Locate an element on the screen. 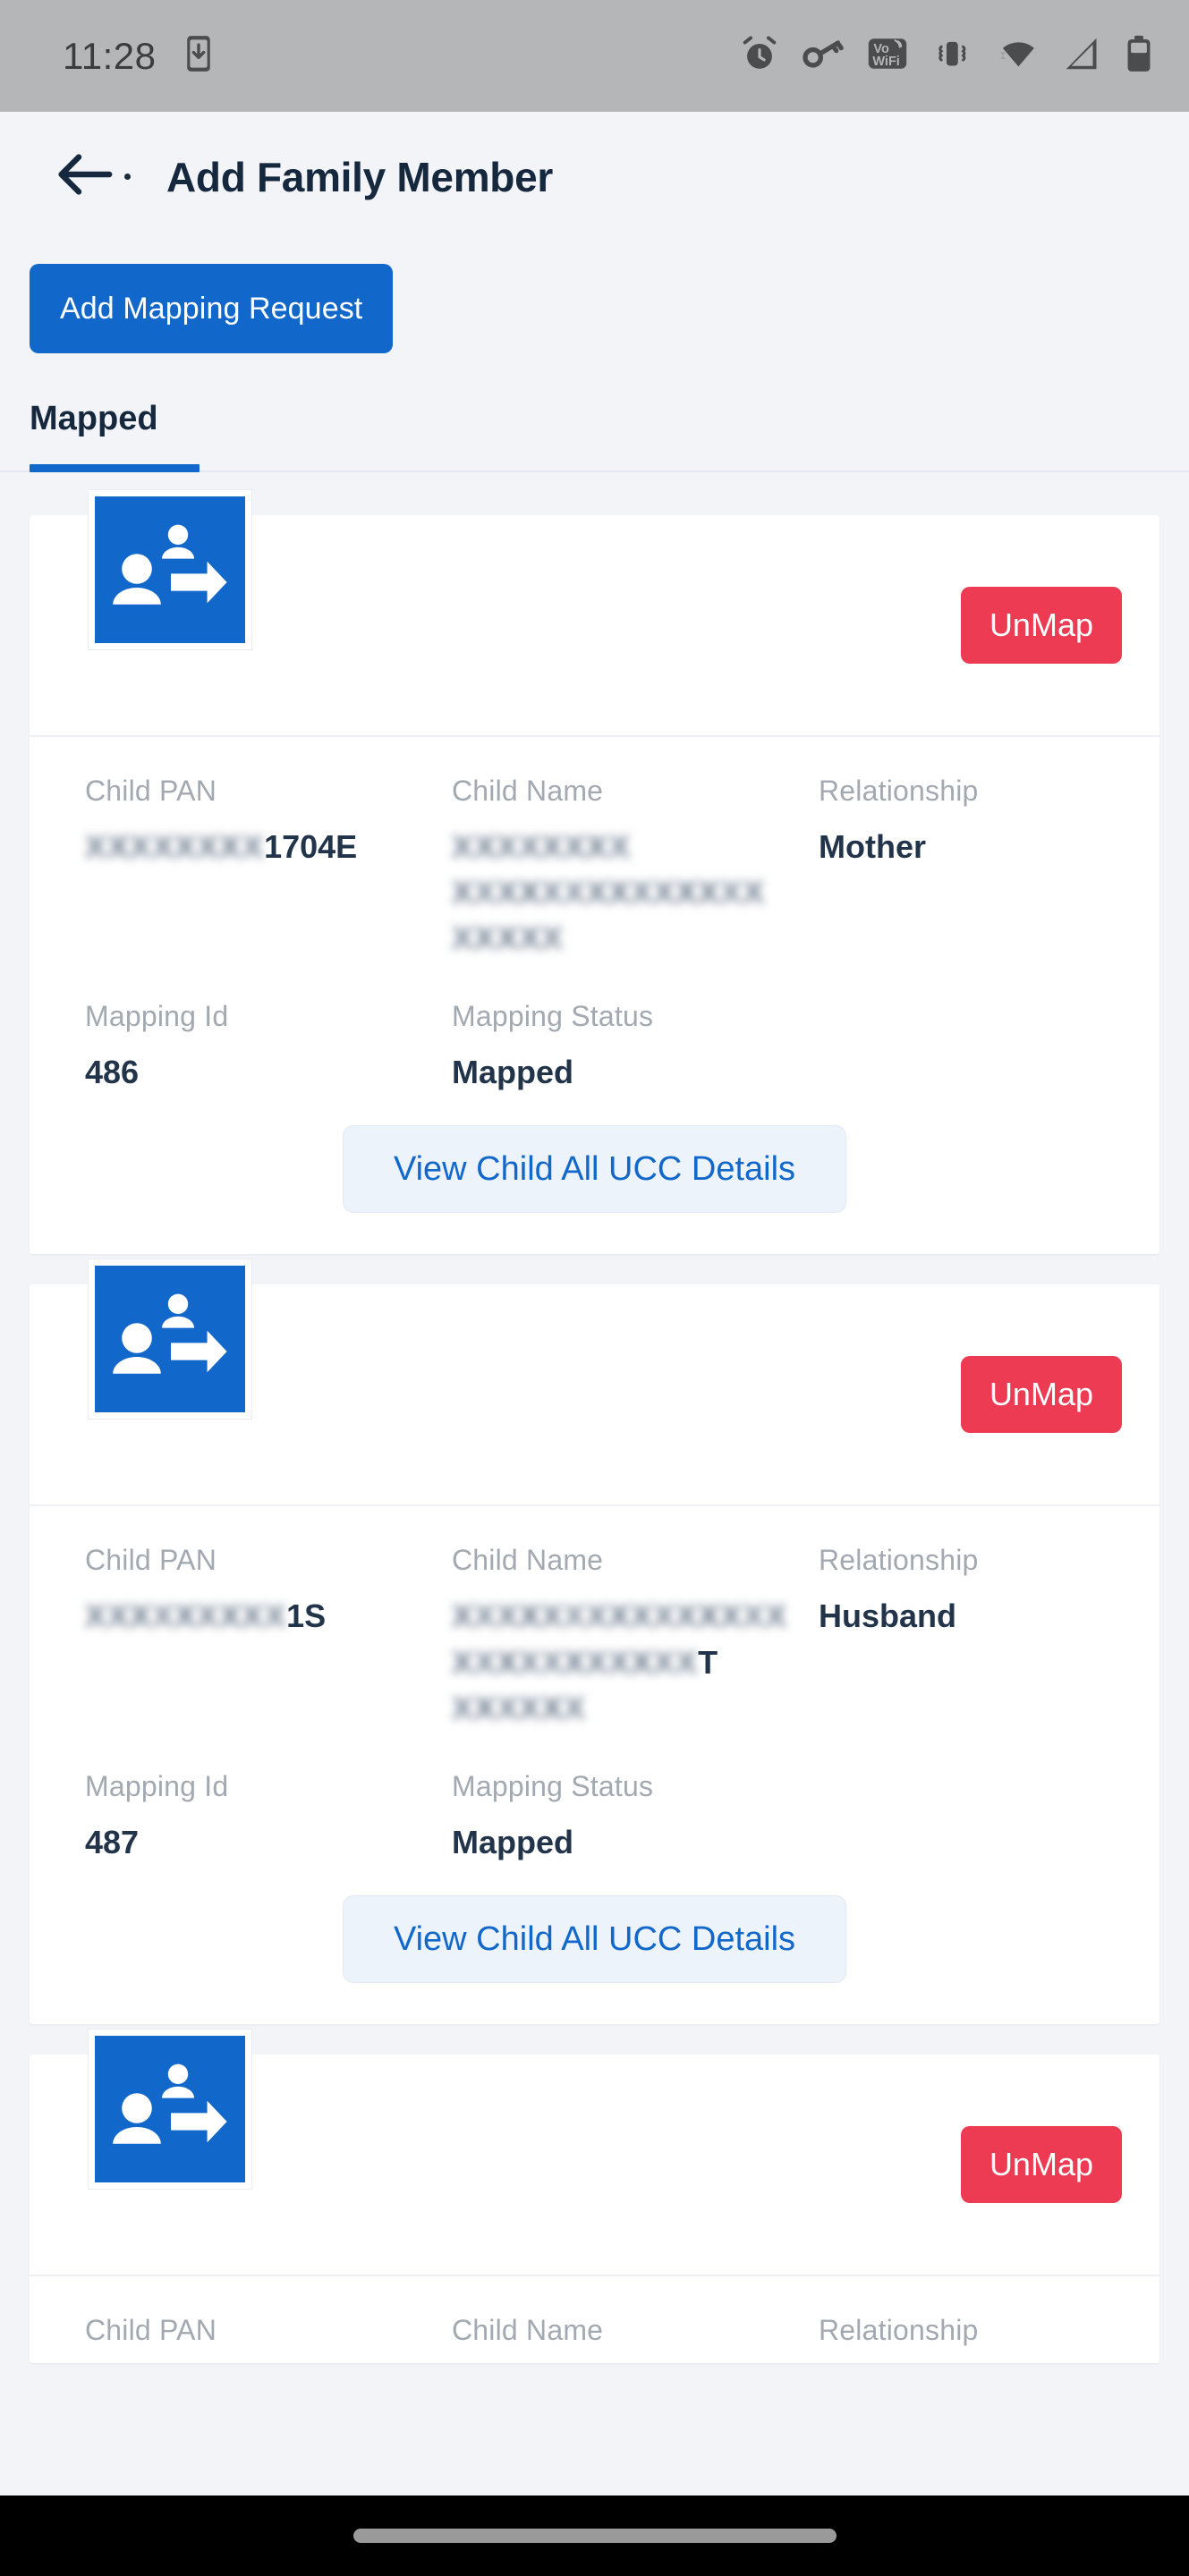 This screenshot has height=2576, width=1189. card-body: Child PAN Child Name Relationship is located at coordinates (594, 2319).